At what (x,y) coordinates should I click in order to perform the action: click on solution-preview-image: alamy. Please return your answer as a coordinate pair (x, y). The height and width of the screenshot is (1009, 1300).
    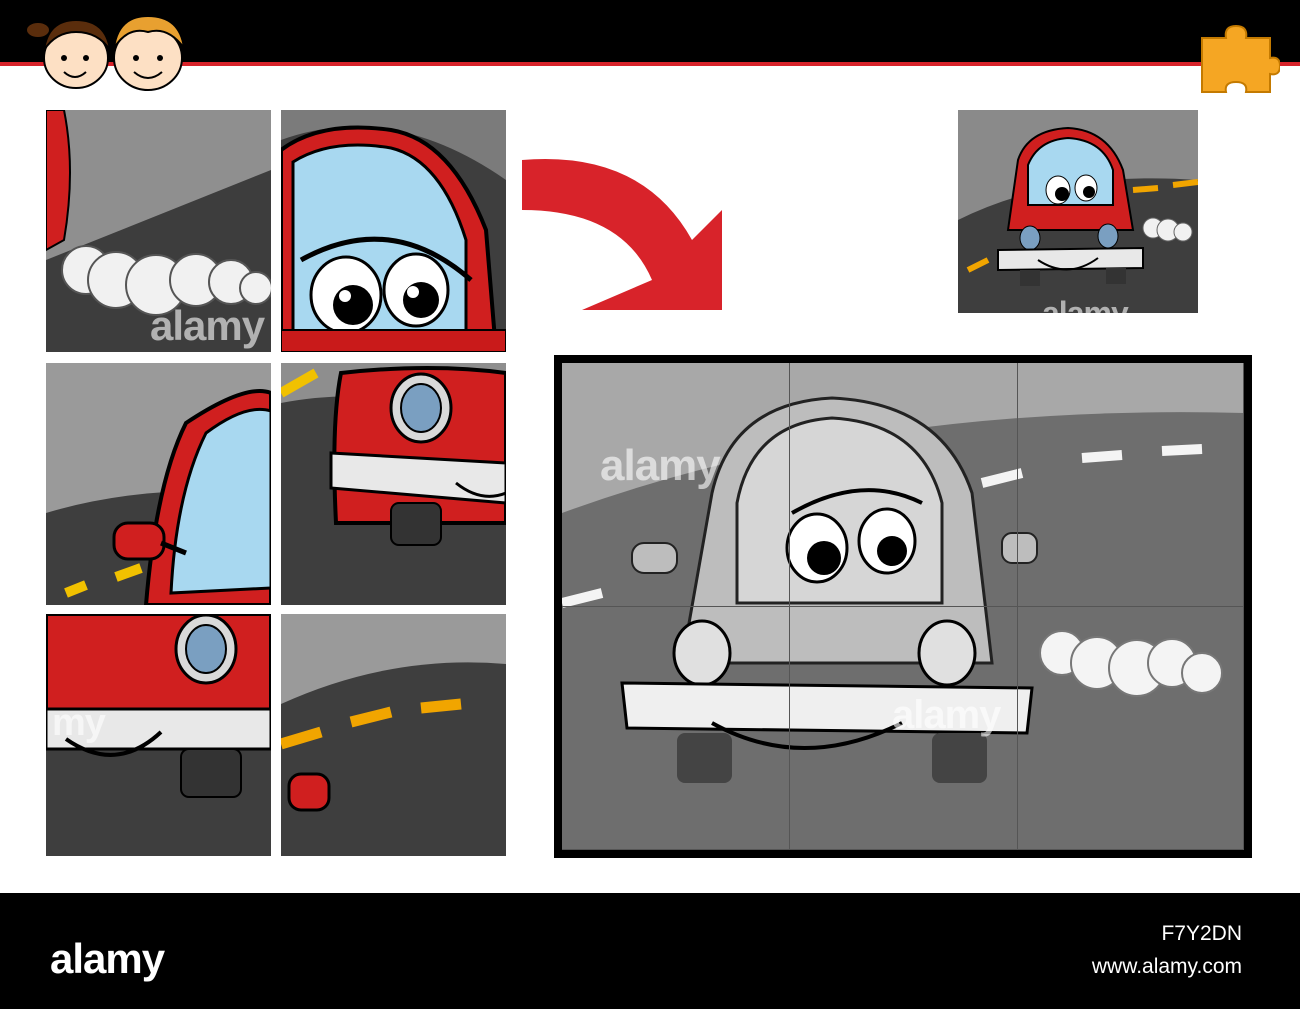
    Looking at the image, I should click on (1078, 211).